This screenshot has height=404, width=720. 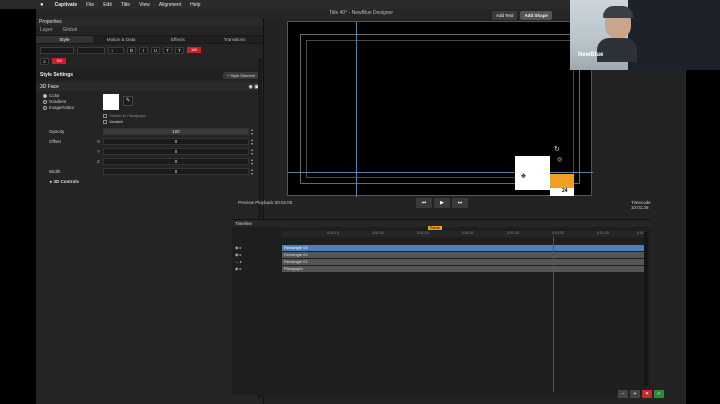 What do you see at coordinates (144, 5) in the screenshot?
I see `menu-view: View` at bounding box center [144, 5].